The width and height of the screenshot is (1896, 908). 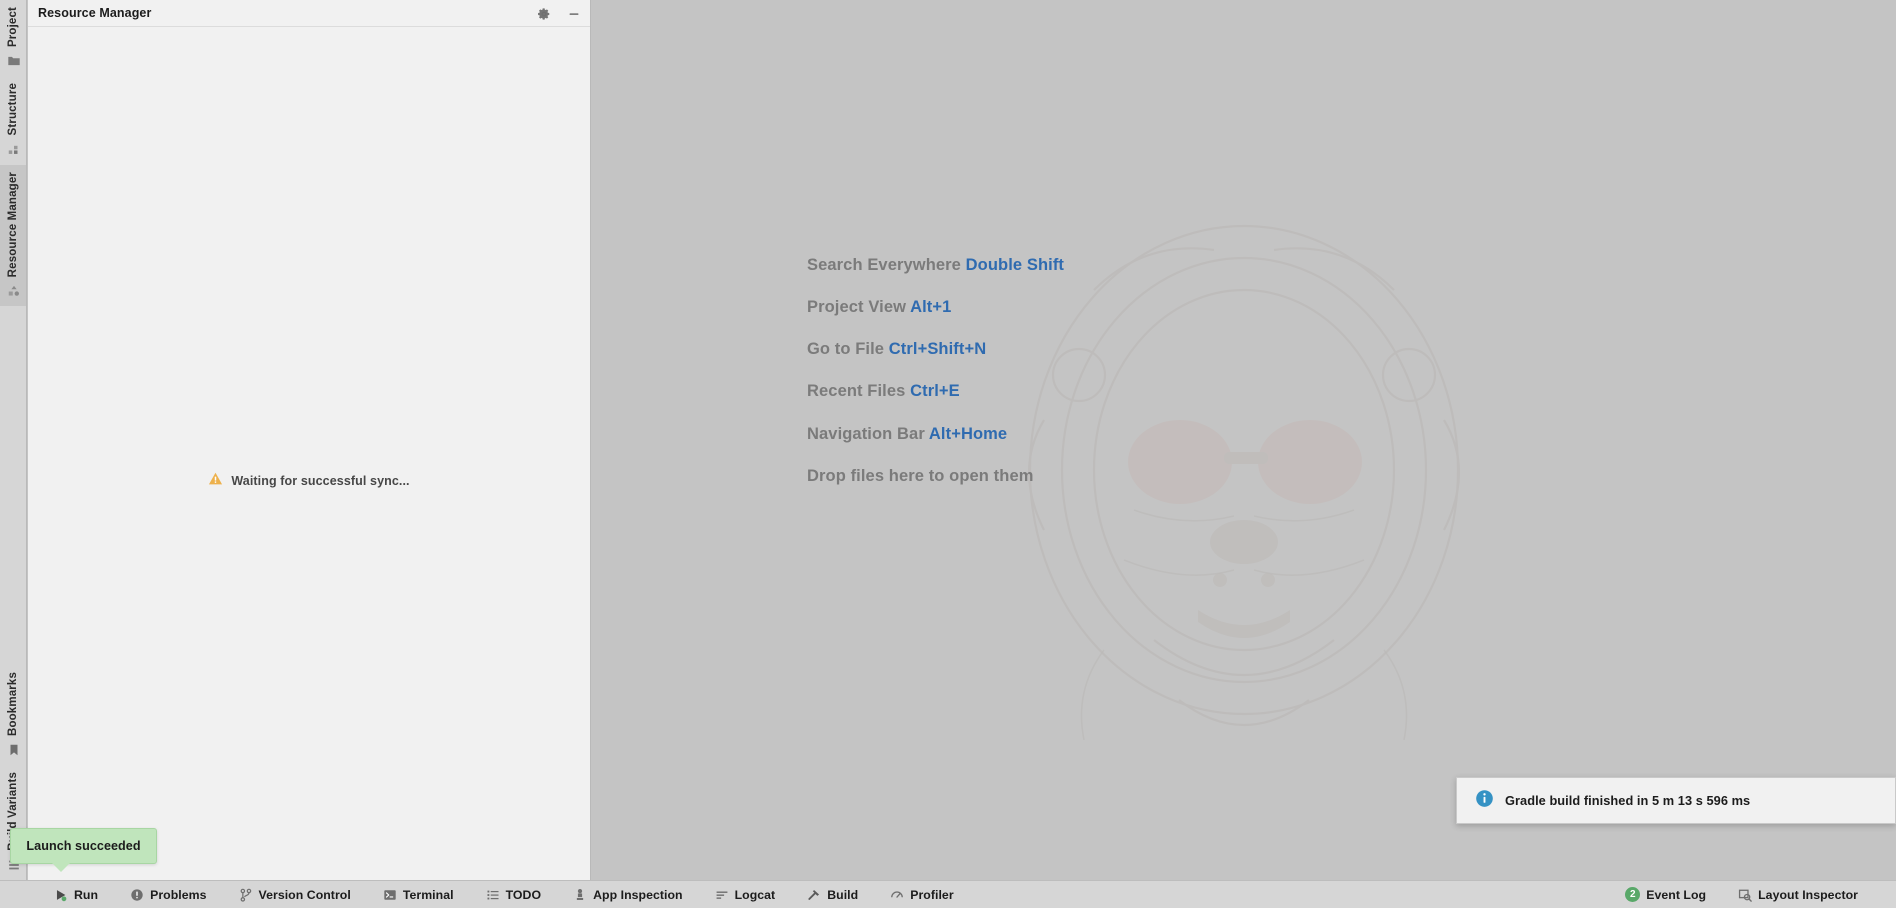 What do you see at coordinates (574, 14) in the screenshot?
I see `minimize-icon` at bounding box center [574, 14].